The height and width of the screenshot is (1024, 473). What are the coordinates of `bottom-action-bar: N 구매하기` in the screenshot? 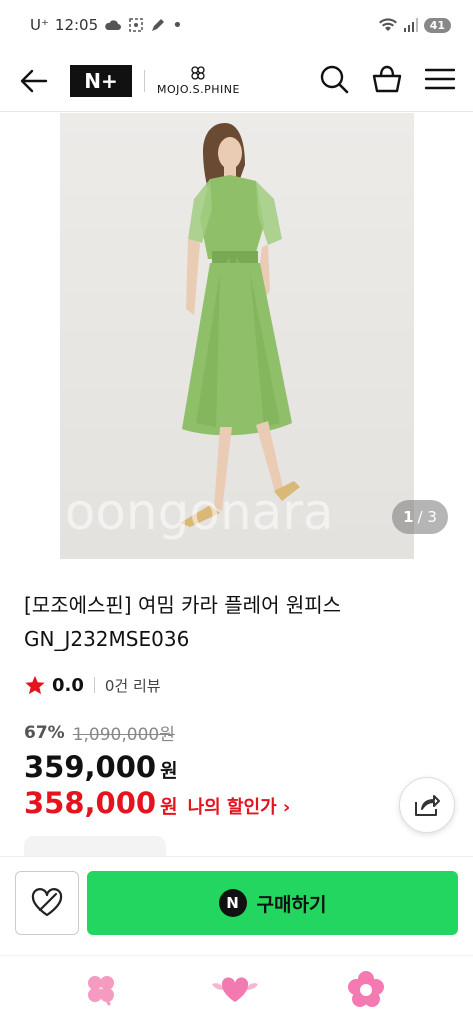 It's located at (236, 904).